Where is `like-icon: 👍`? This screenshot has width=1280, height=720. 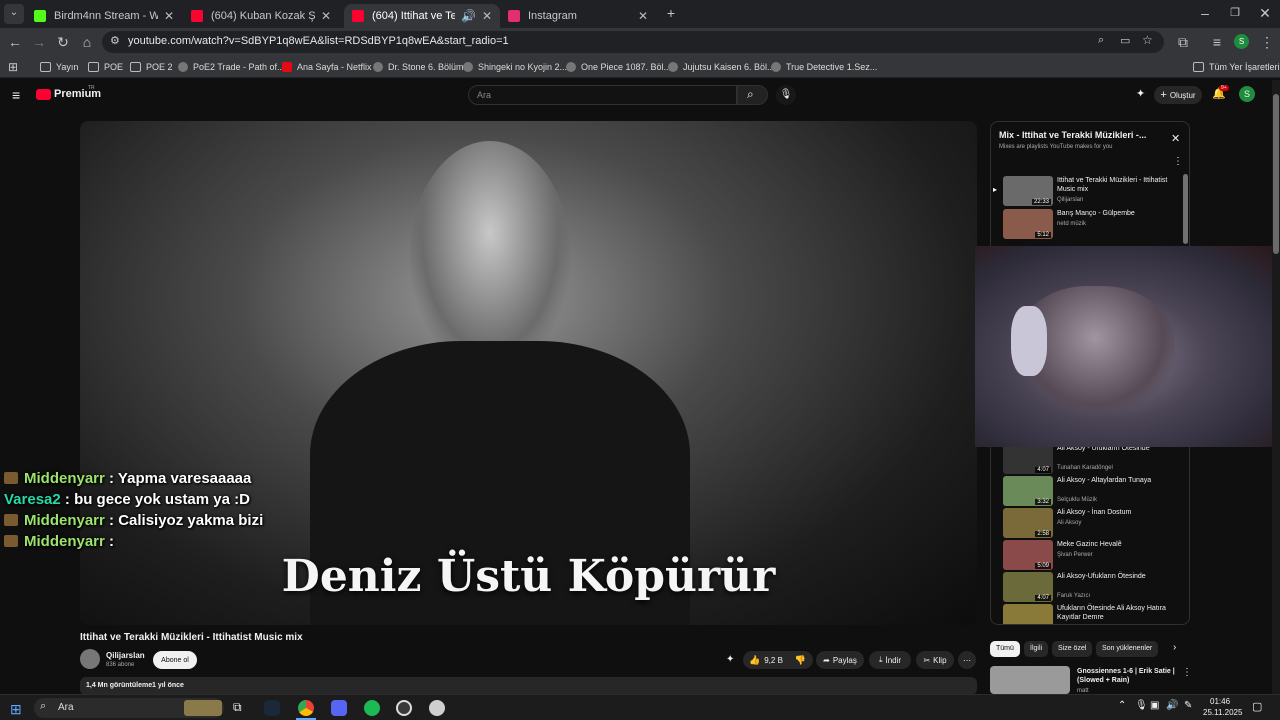 like-icon: 👍 is located at coordinates (754, 660).